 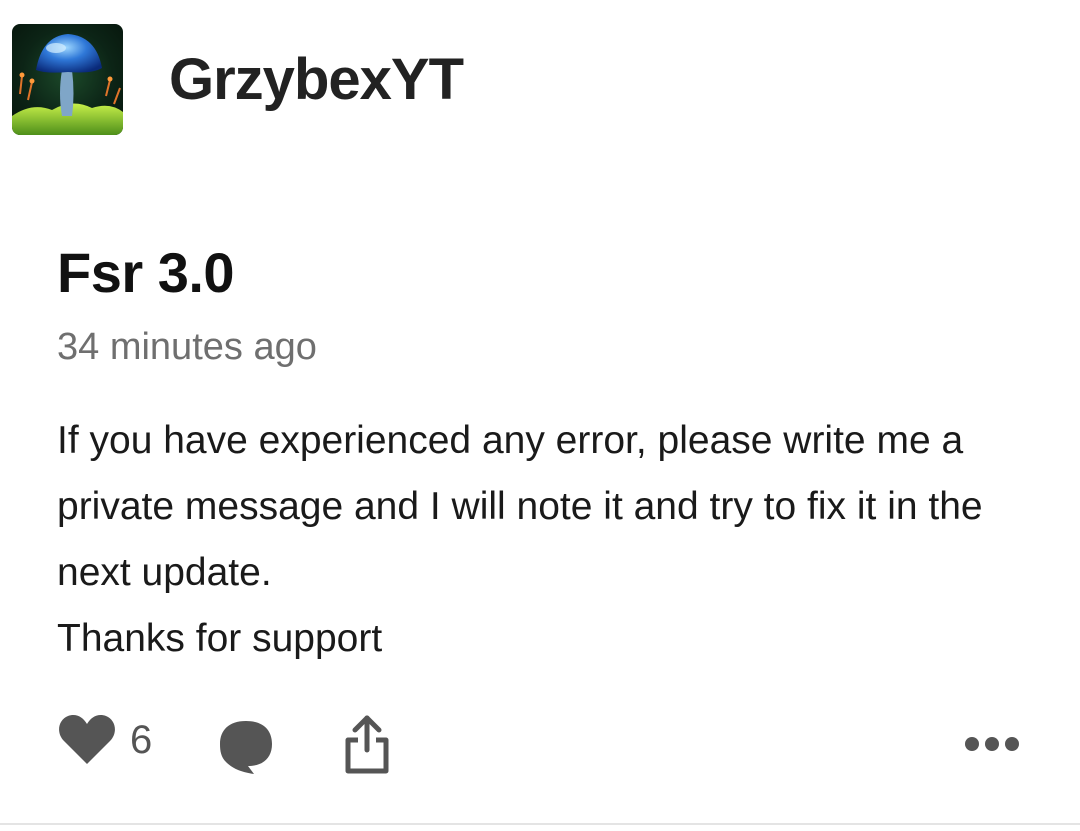 What do you see at coordinates (316, 79) in the screenshot?
I see `author-name: GrzybexYT` at bounding box center [316, 79].